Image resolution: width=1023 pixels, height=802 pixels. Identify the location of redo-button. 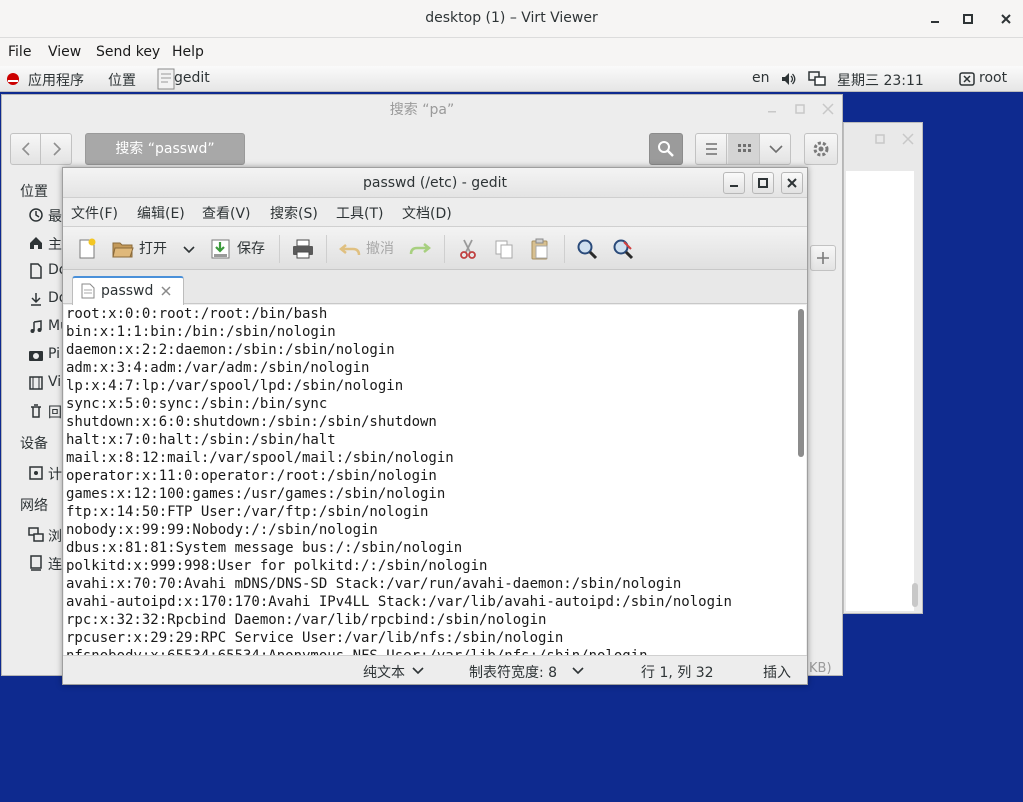
(420, 249).